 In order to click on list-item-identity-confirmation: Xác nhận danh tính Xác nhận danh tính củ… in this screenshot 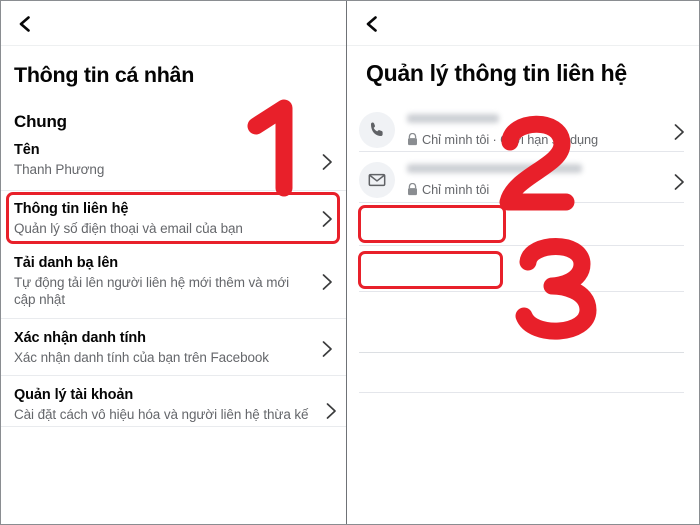, I will do `click(173, 353)`.